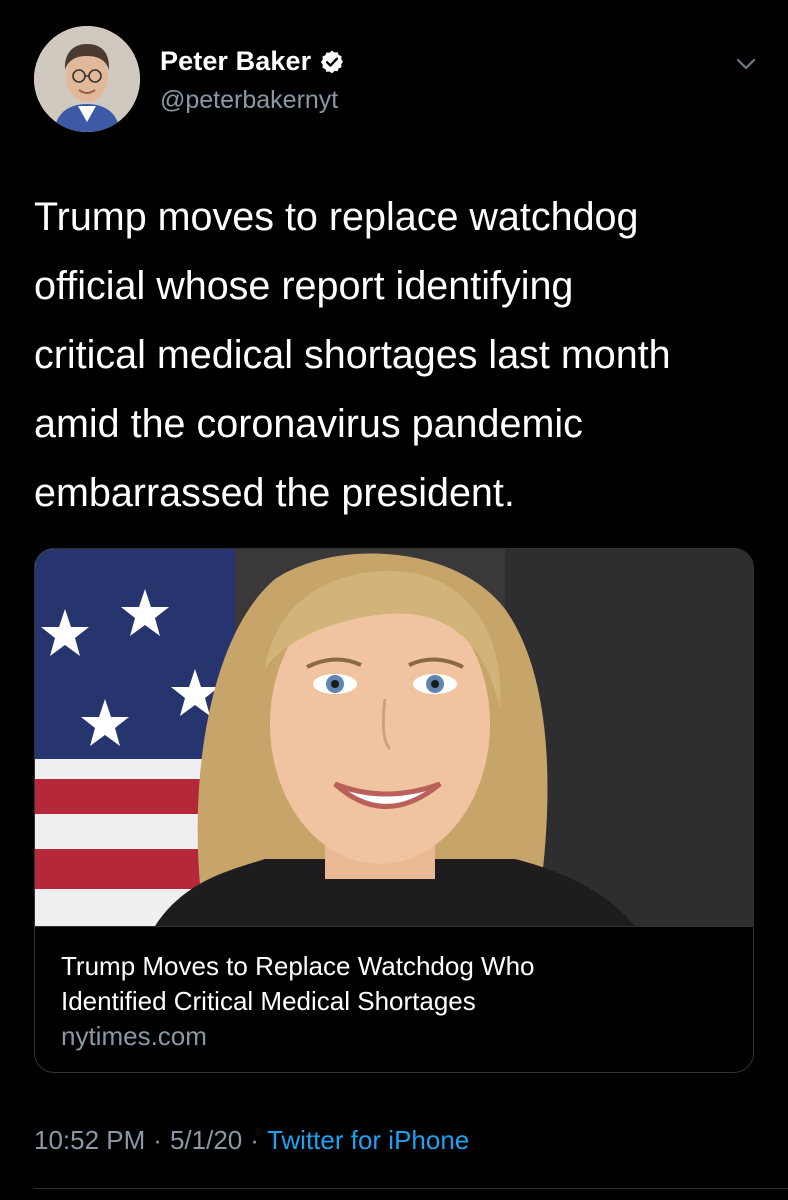 This screenshot has height=1200, width=788. I want to click on chevron-down-icon, so click(746, 64).